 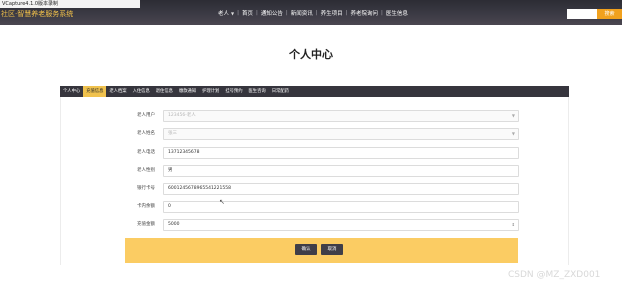 I want to click on nav-user-menu: 老人 ▼, so click(x=226, y=13).